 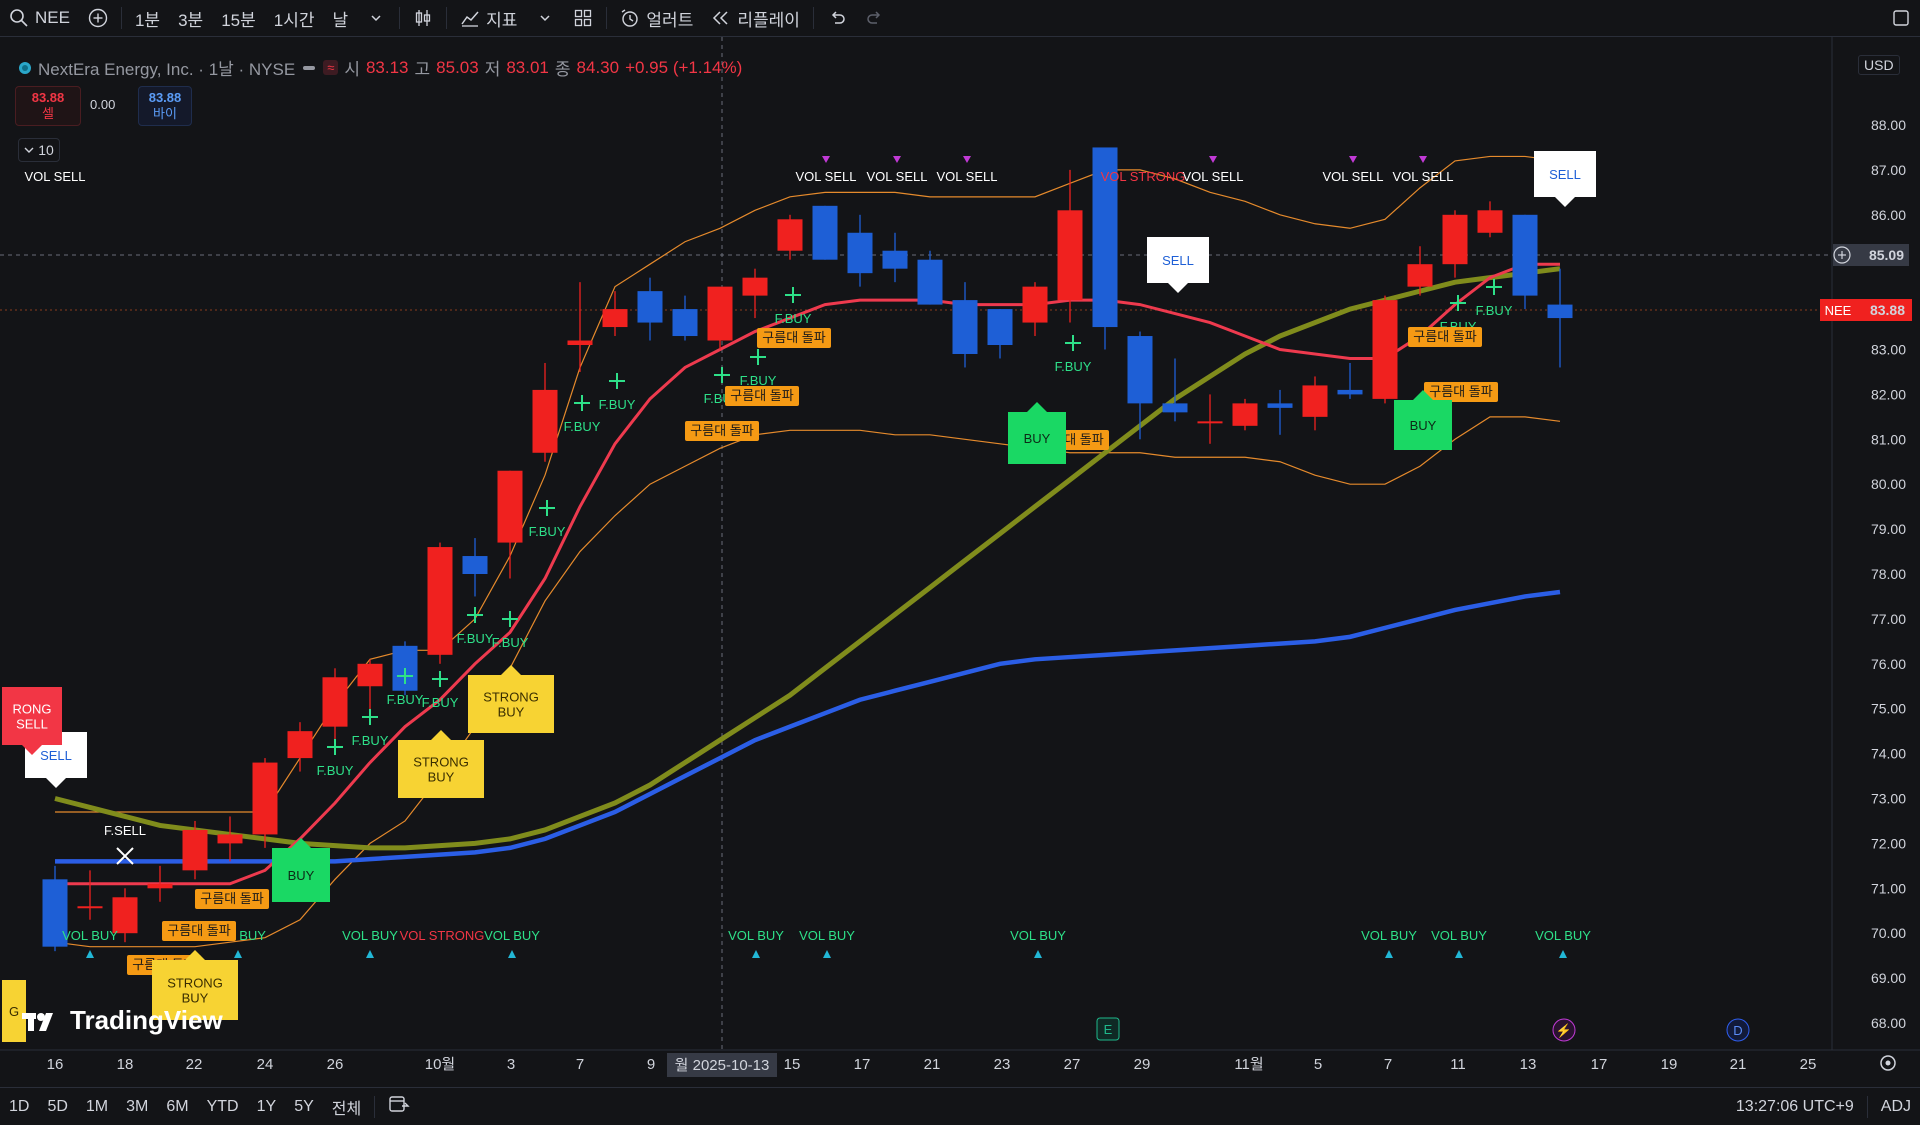 I want to click on currency-label: USD, so click(x=1879, y=65).